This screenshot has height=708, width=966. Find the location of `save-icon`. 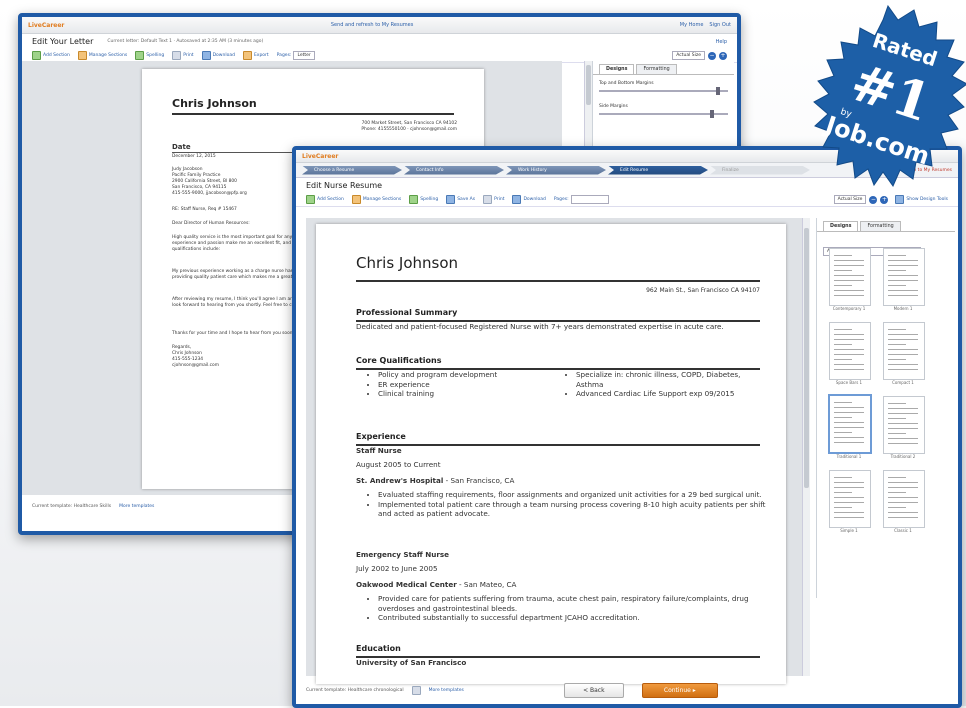

save-icon is located at coordinates (451, 199).